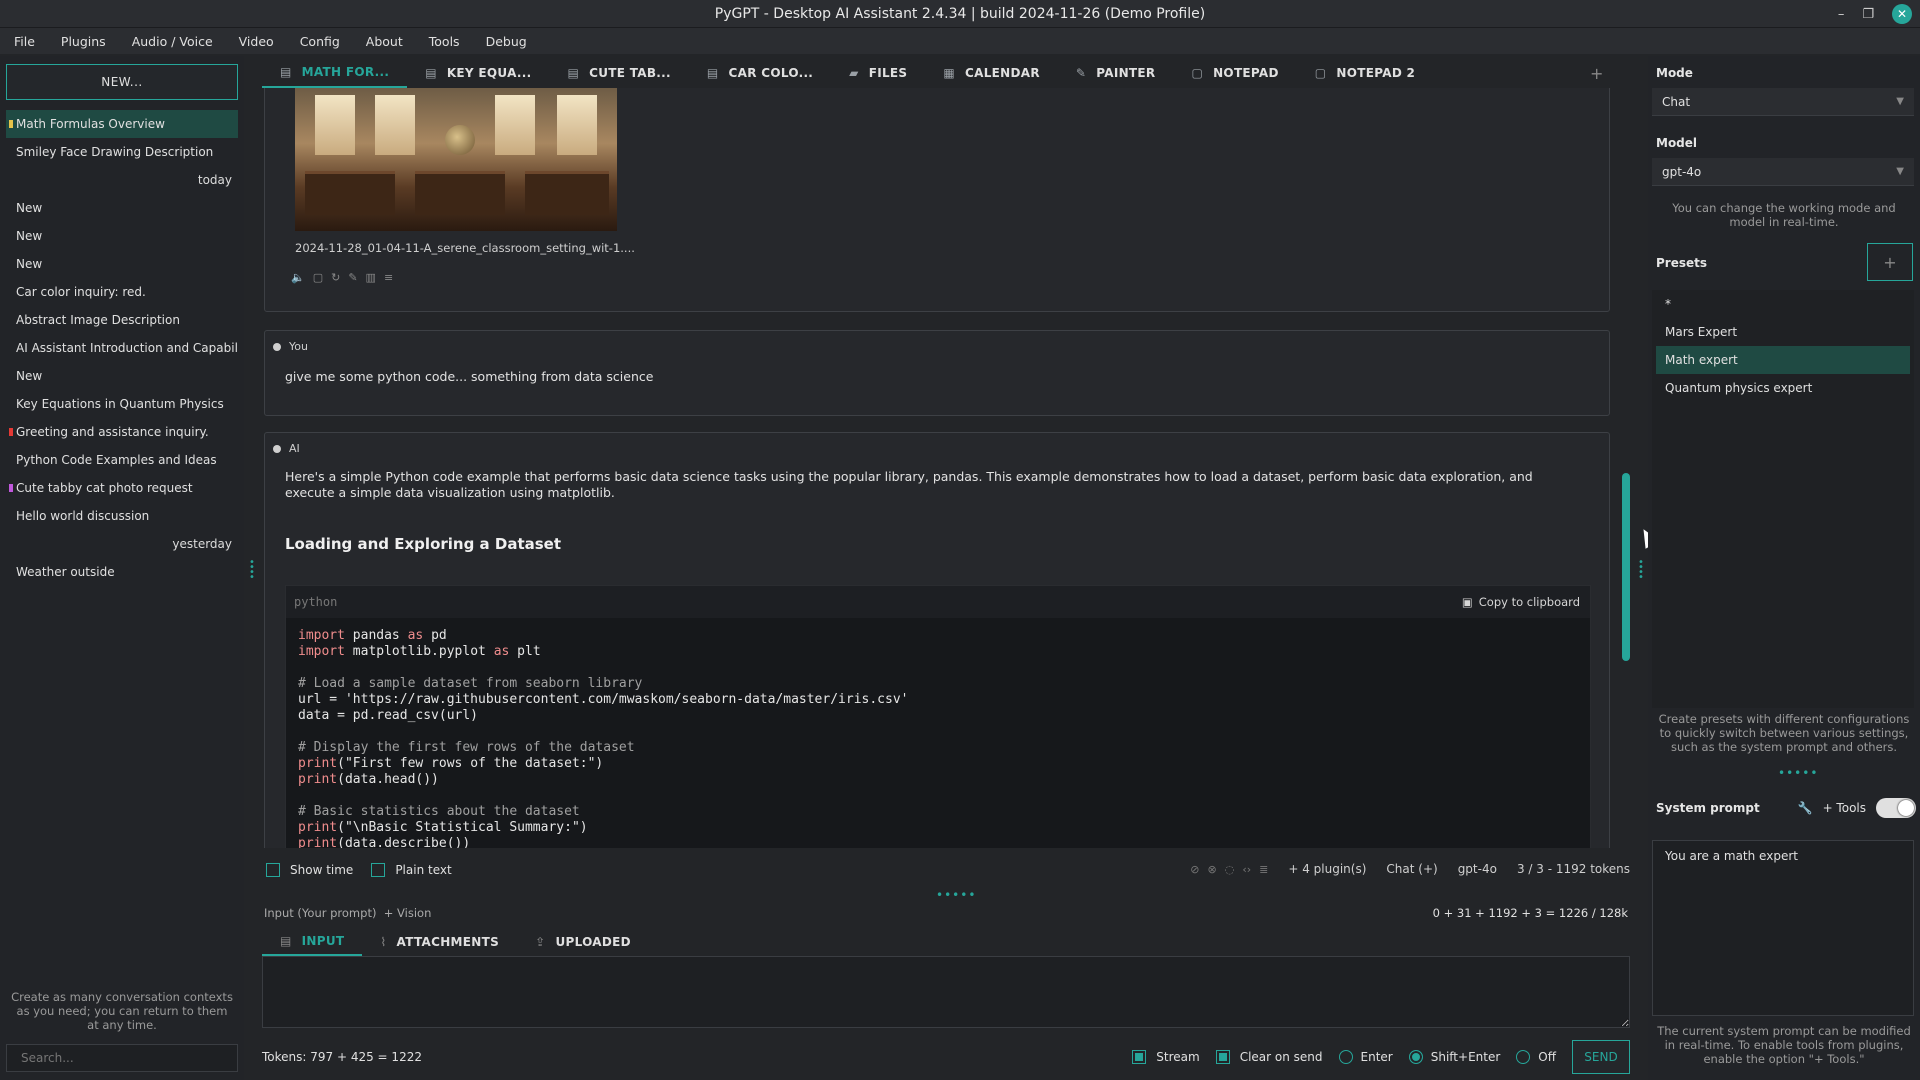  What do you see at coordinates (1601, 1057) in the screenshot?
I see `send-button: SEND` at bounding box center [1601, 1057].